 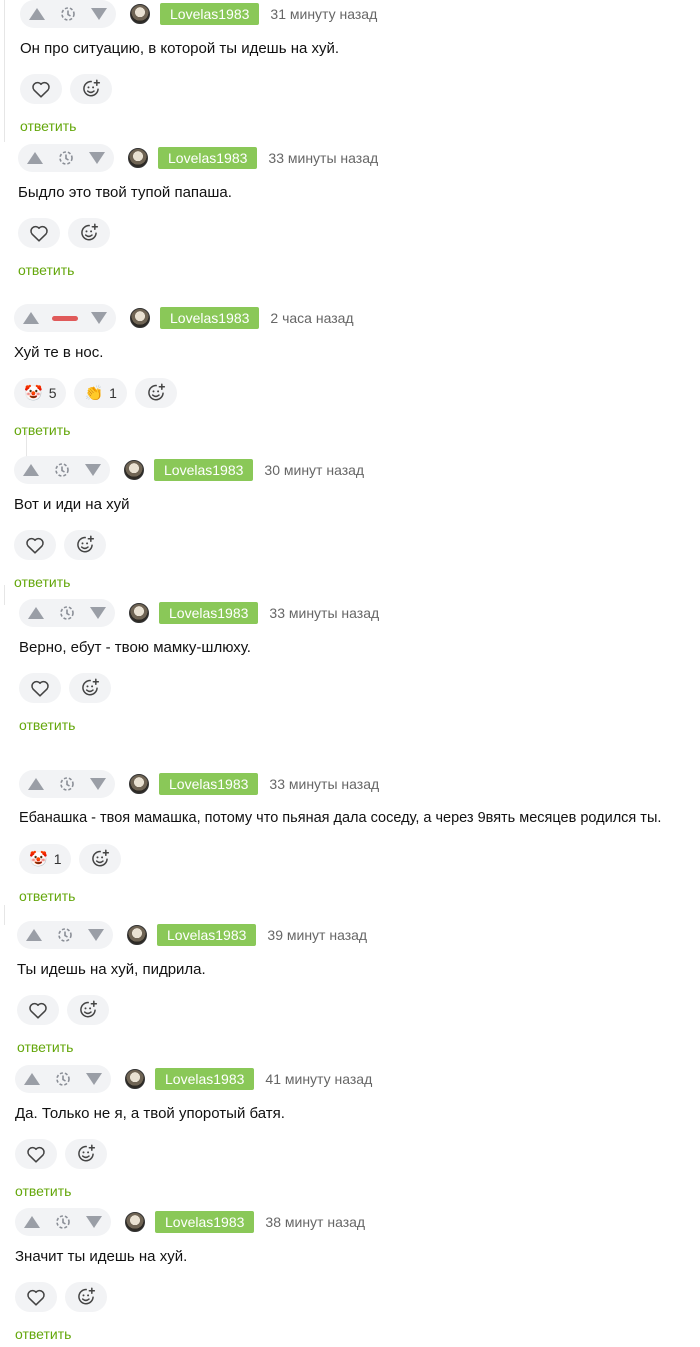 What do you see at coordinates (317, 935) in the screenshot?
I see `comment-timestamp: 39 минут назад` at bounding box center [317, 935].